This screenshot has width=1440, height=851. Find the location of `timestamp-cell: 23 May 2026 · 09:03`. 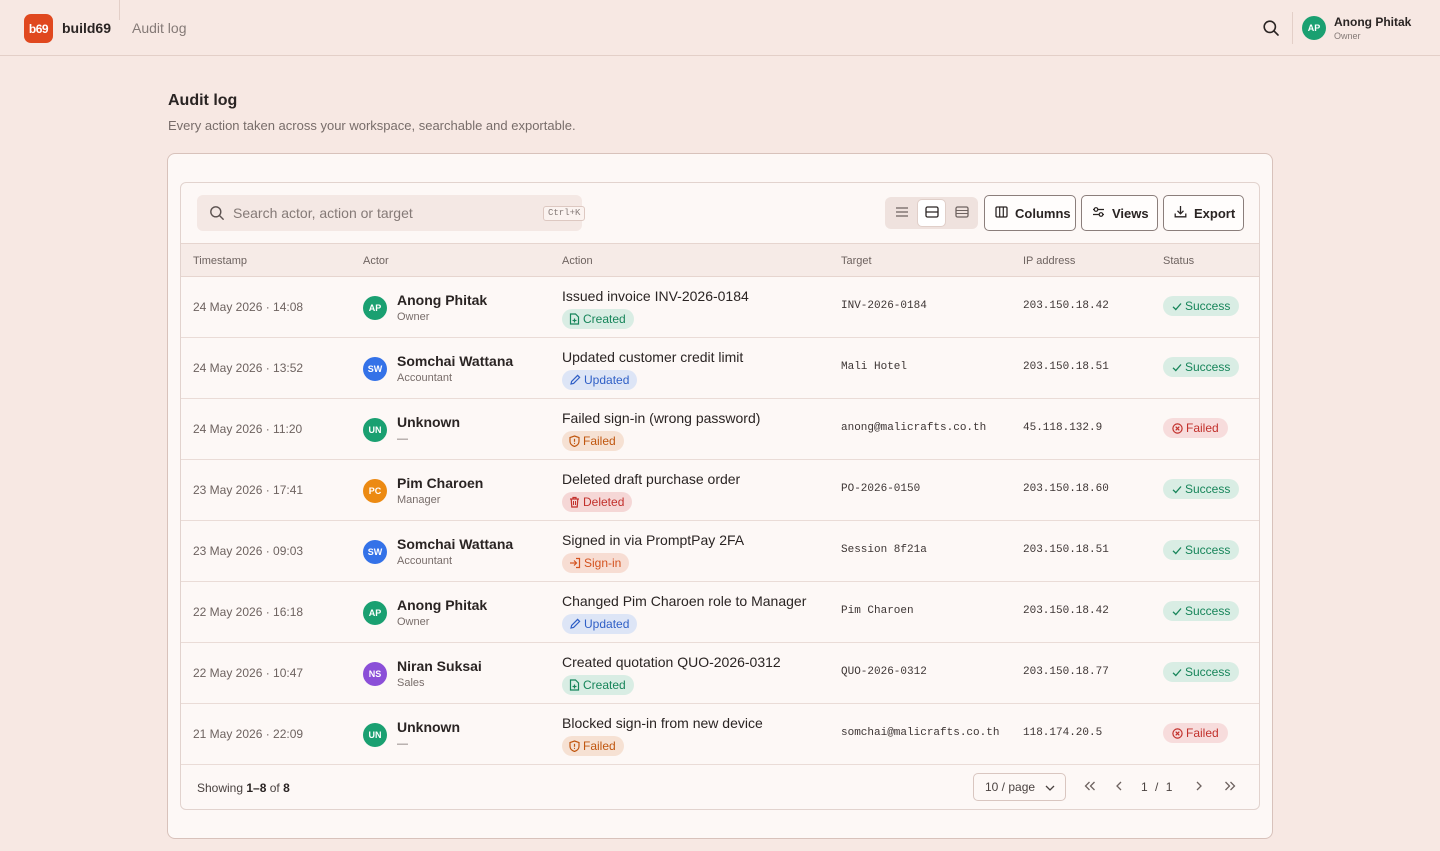

timestamp-cell: 23 May 2026 · 09:03 is located at coordinates (248, 551).